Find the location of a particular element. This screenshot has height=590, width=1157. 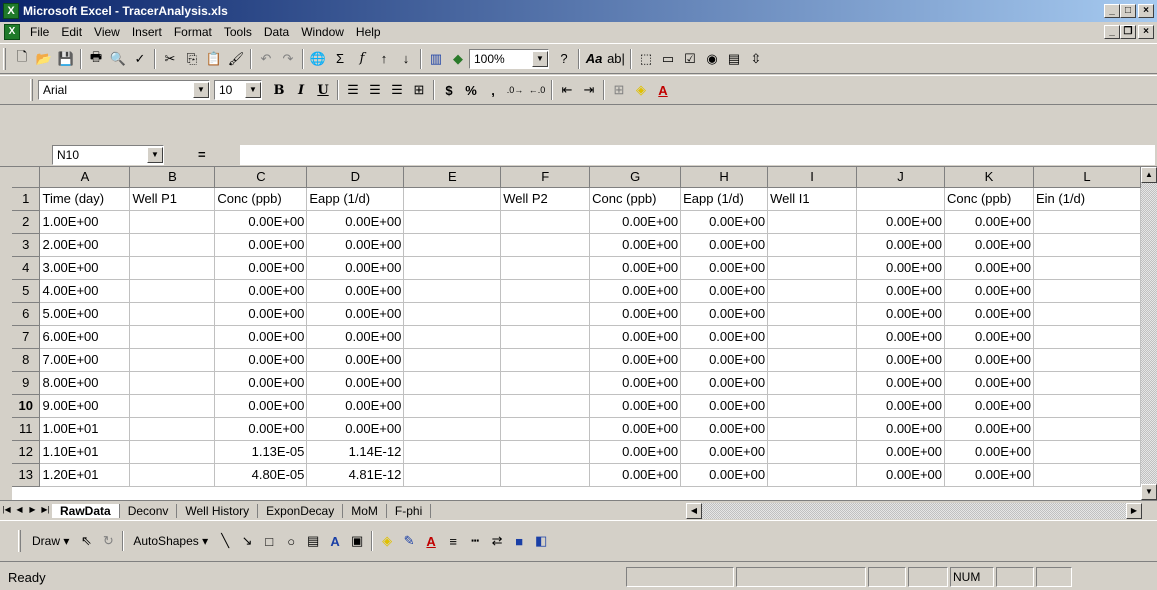

redo-icon: ↷ is located at coordinates (288, 59).